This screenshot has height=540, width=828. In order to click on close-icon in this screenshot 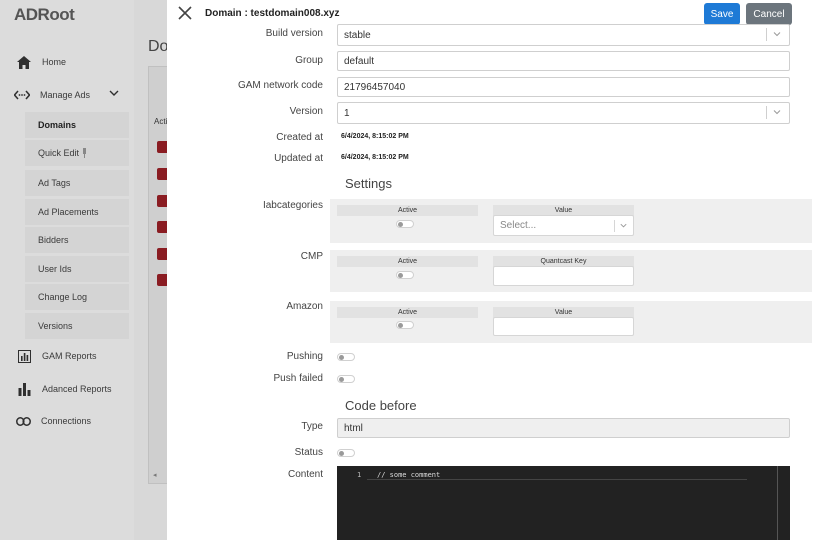, I will do `click(186, 14)`.